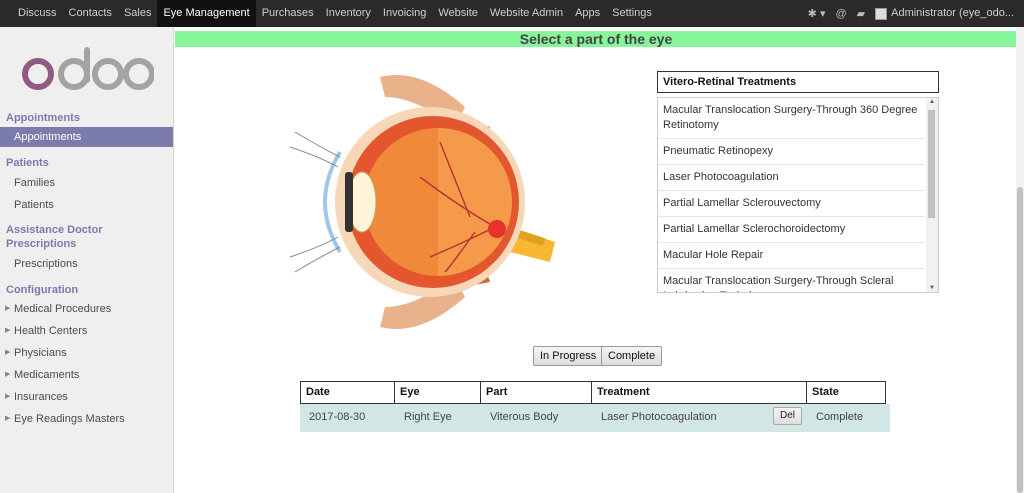  I want to click on menu-website: Website, so click(458, 13).